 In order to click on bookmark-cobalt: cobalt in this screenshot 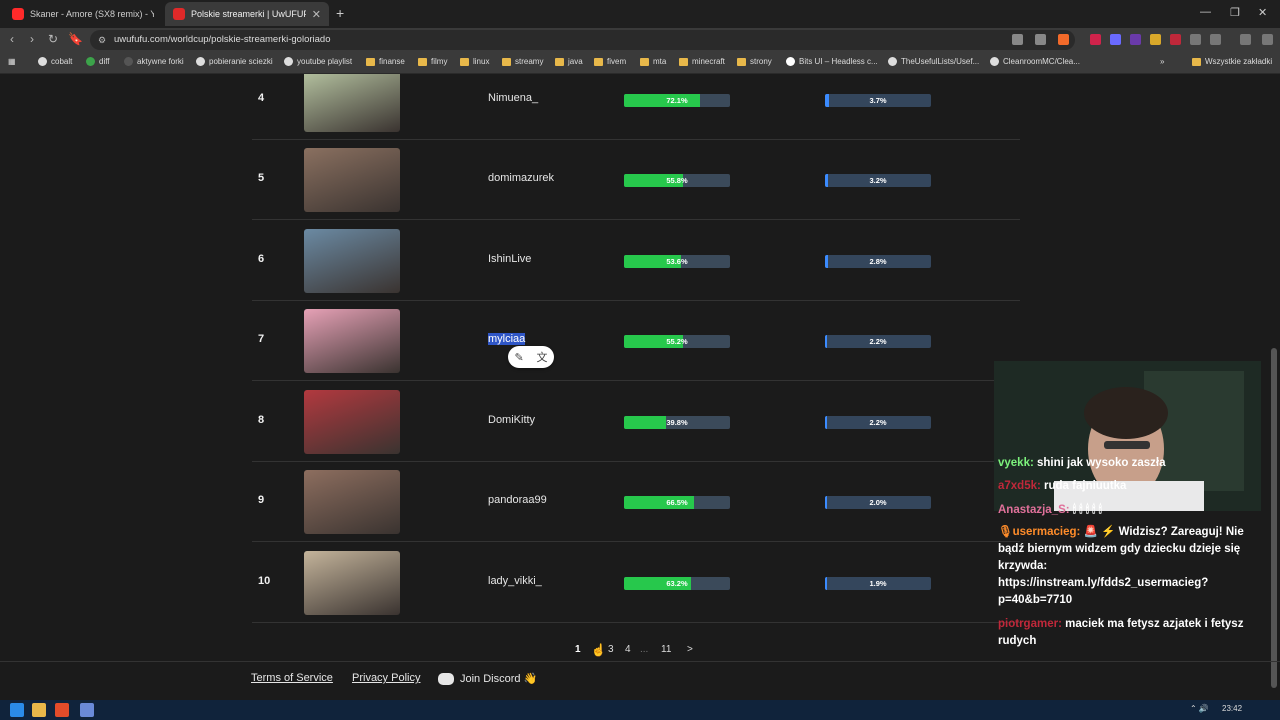, I will do `click(55, 61)`.